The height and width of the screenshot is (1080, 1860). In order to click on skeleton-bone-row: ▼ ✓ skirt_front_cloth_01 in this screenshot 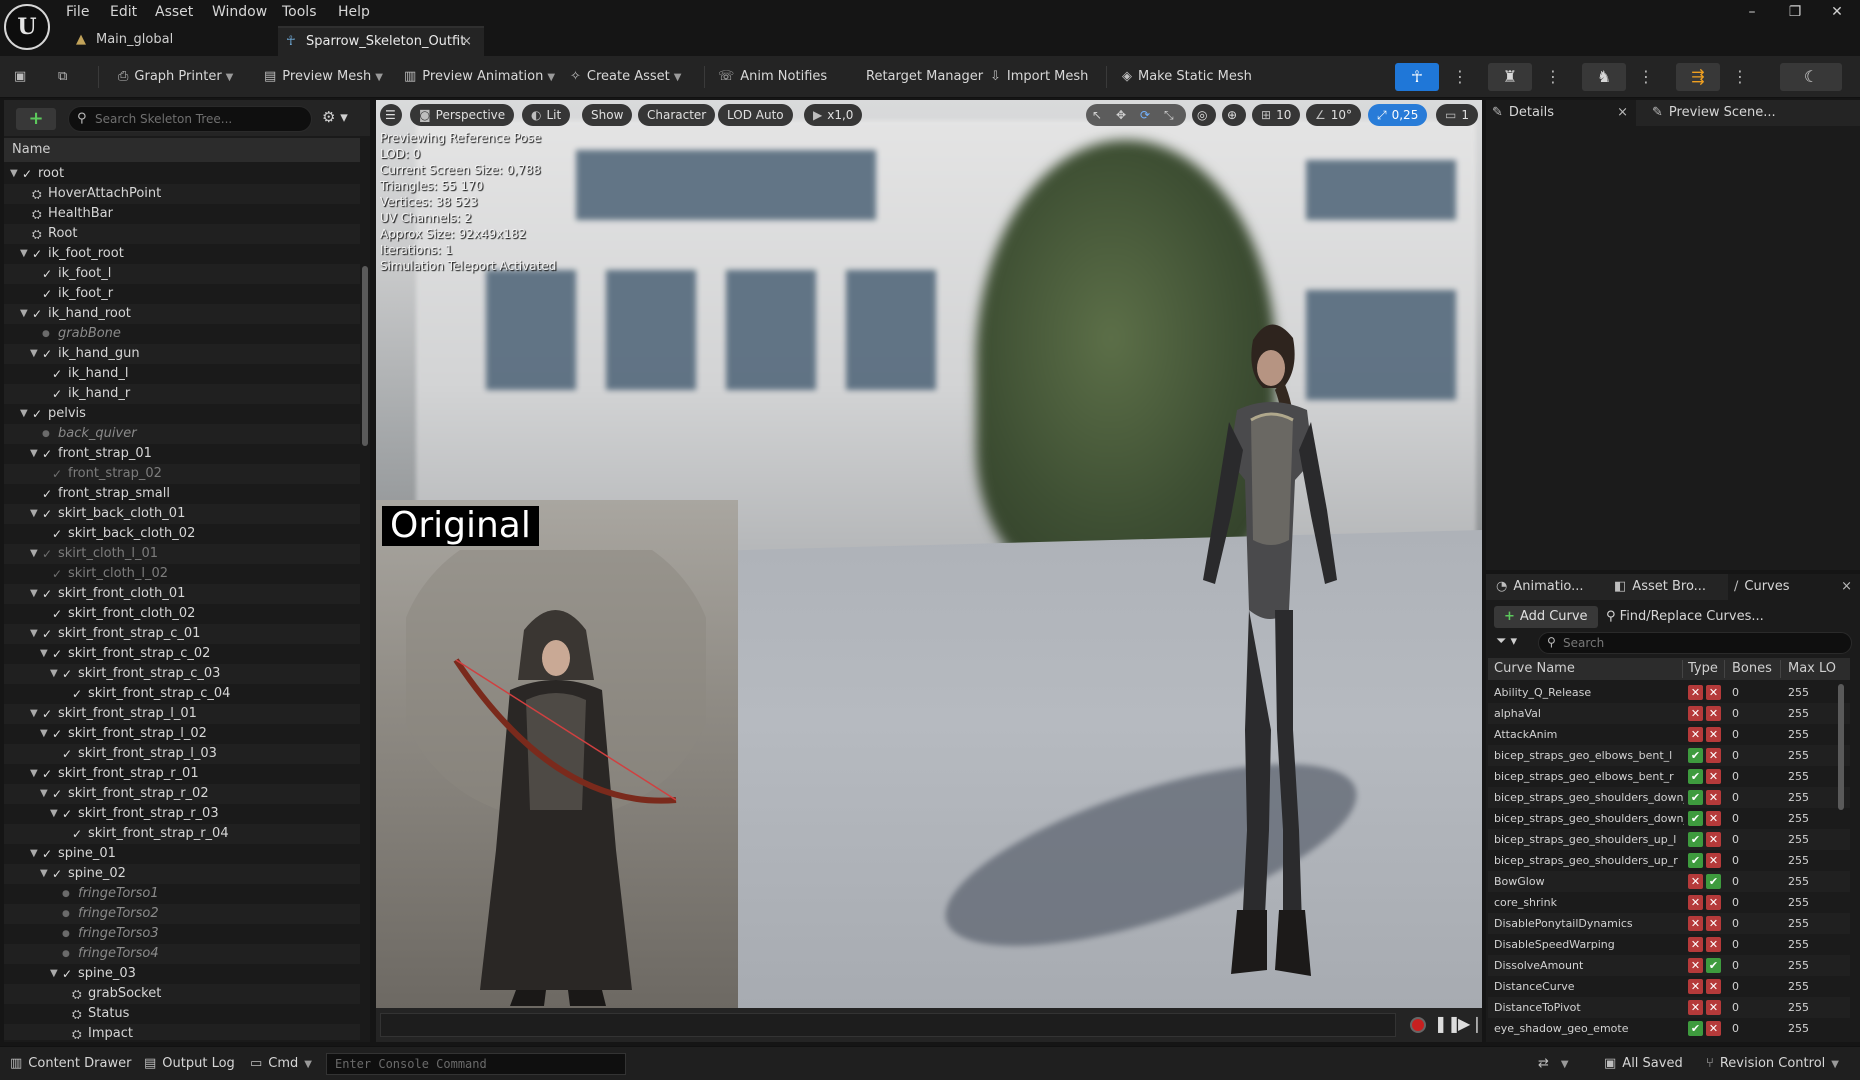, I will do `click(182, 594)`.